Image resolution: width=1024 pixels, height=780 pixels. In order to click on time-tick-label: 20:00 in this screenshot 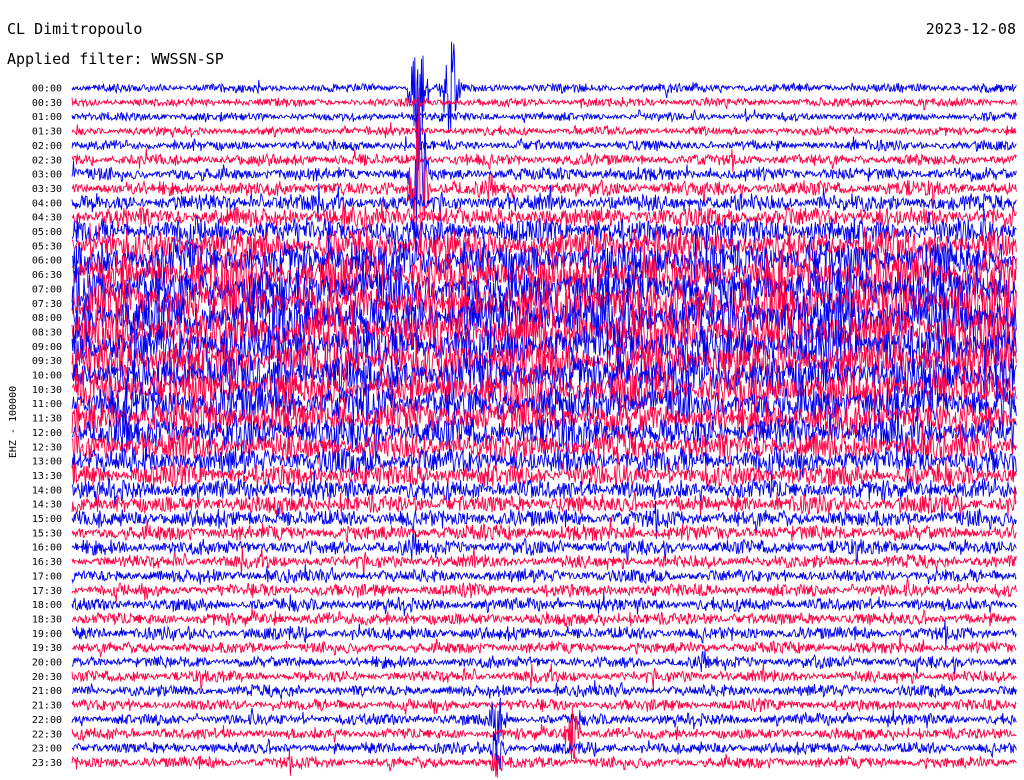, I will do `click(47, 663)`.